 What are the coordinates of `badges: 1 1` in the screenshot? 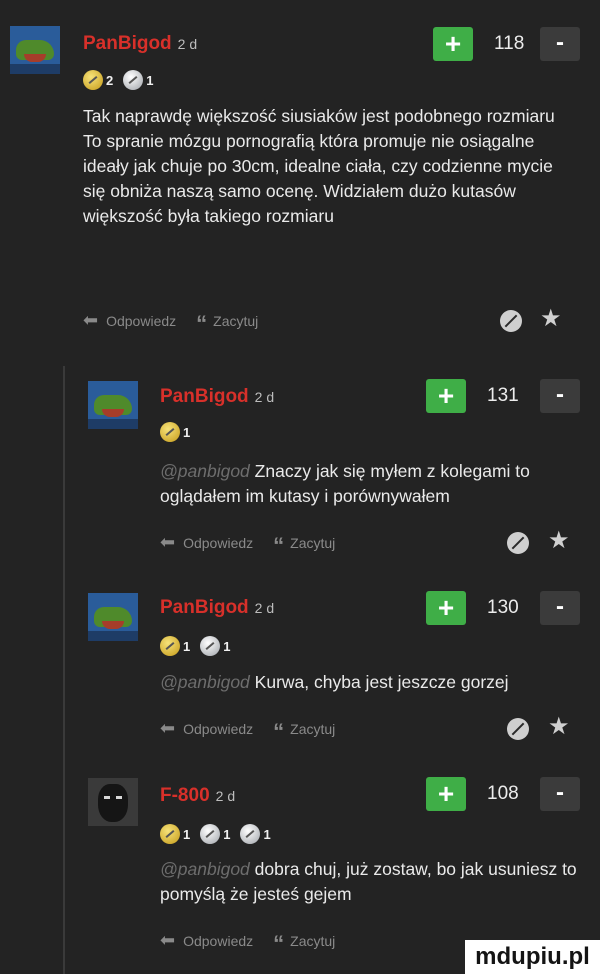 It's located at (200, 646).